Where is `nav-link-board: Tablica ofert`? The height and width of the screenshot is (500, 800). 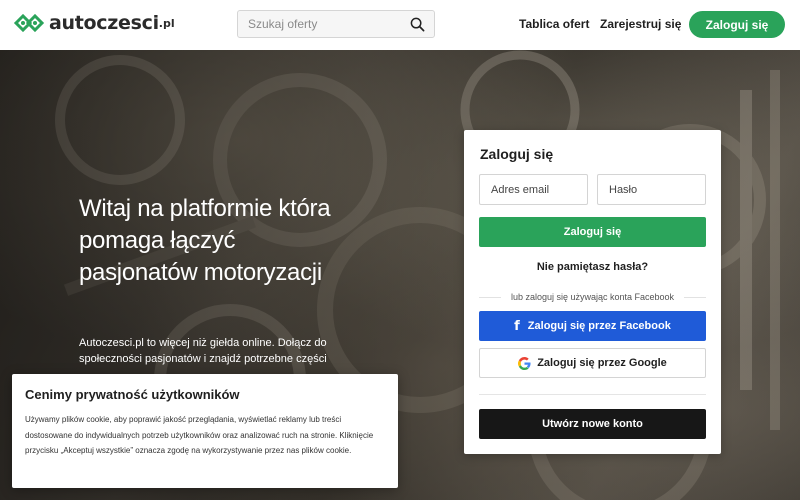
nav-link-board: Tablica ofert is located at coordinates (554, 24).